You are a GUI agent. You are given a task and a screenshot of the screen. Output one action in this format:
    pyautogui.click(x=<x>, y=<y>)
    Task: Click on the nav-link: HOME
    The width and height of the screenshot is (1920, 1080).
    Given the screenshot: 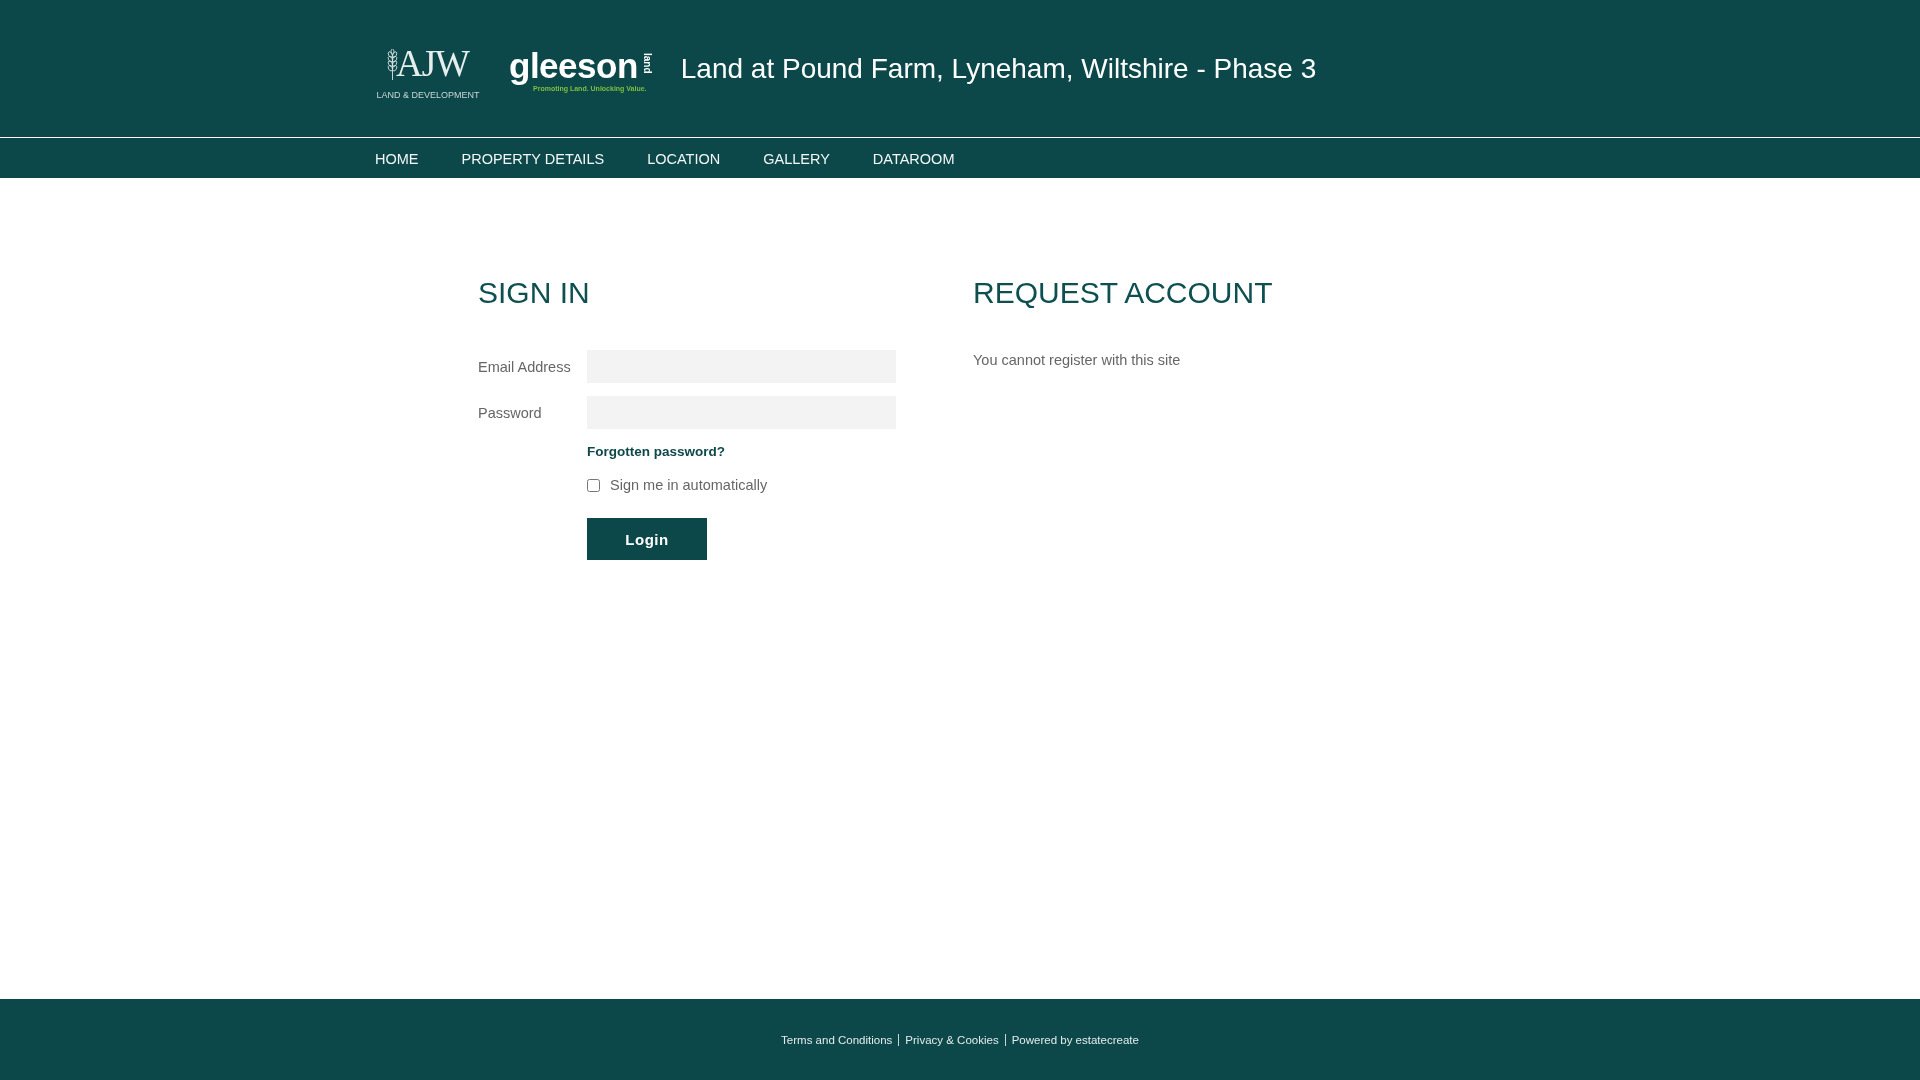 What is the action you would take?
    pyautogui.click(x=397, y=158)
    